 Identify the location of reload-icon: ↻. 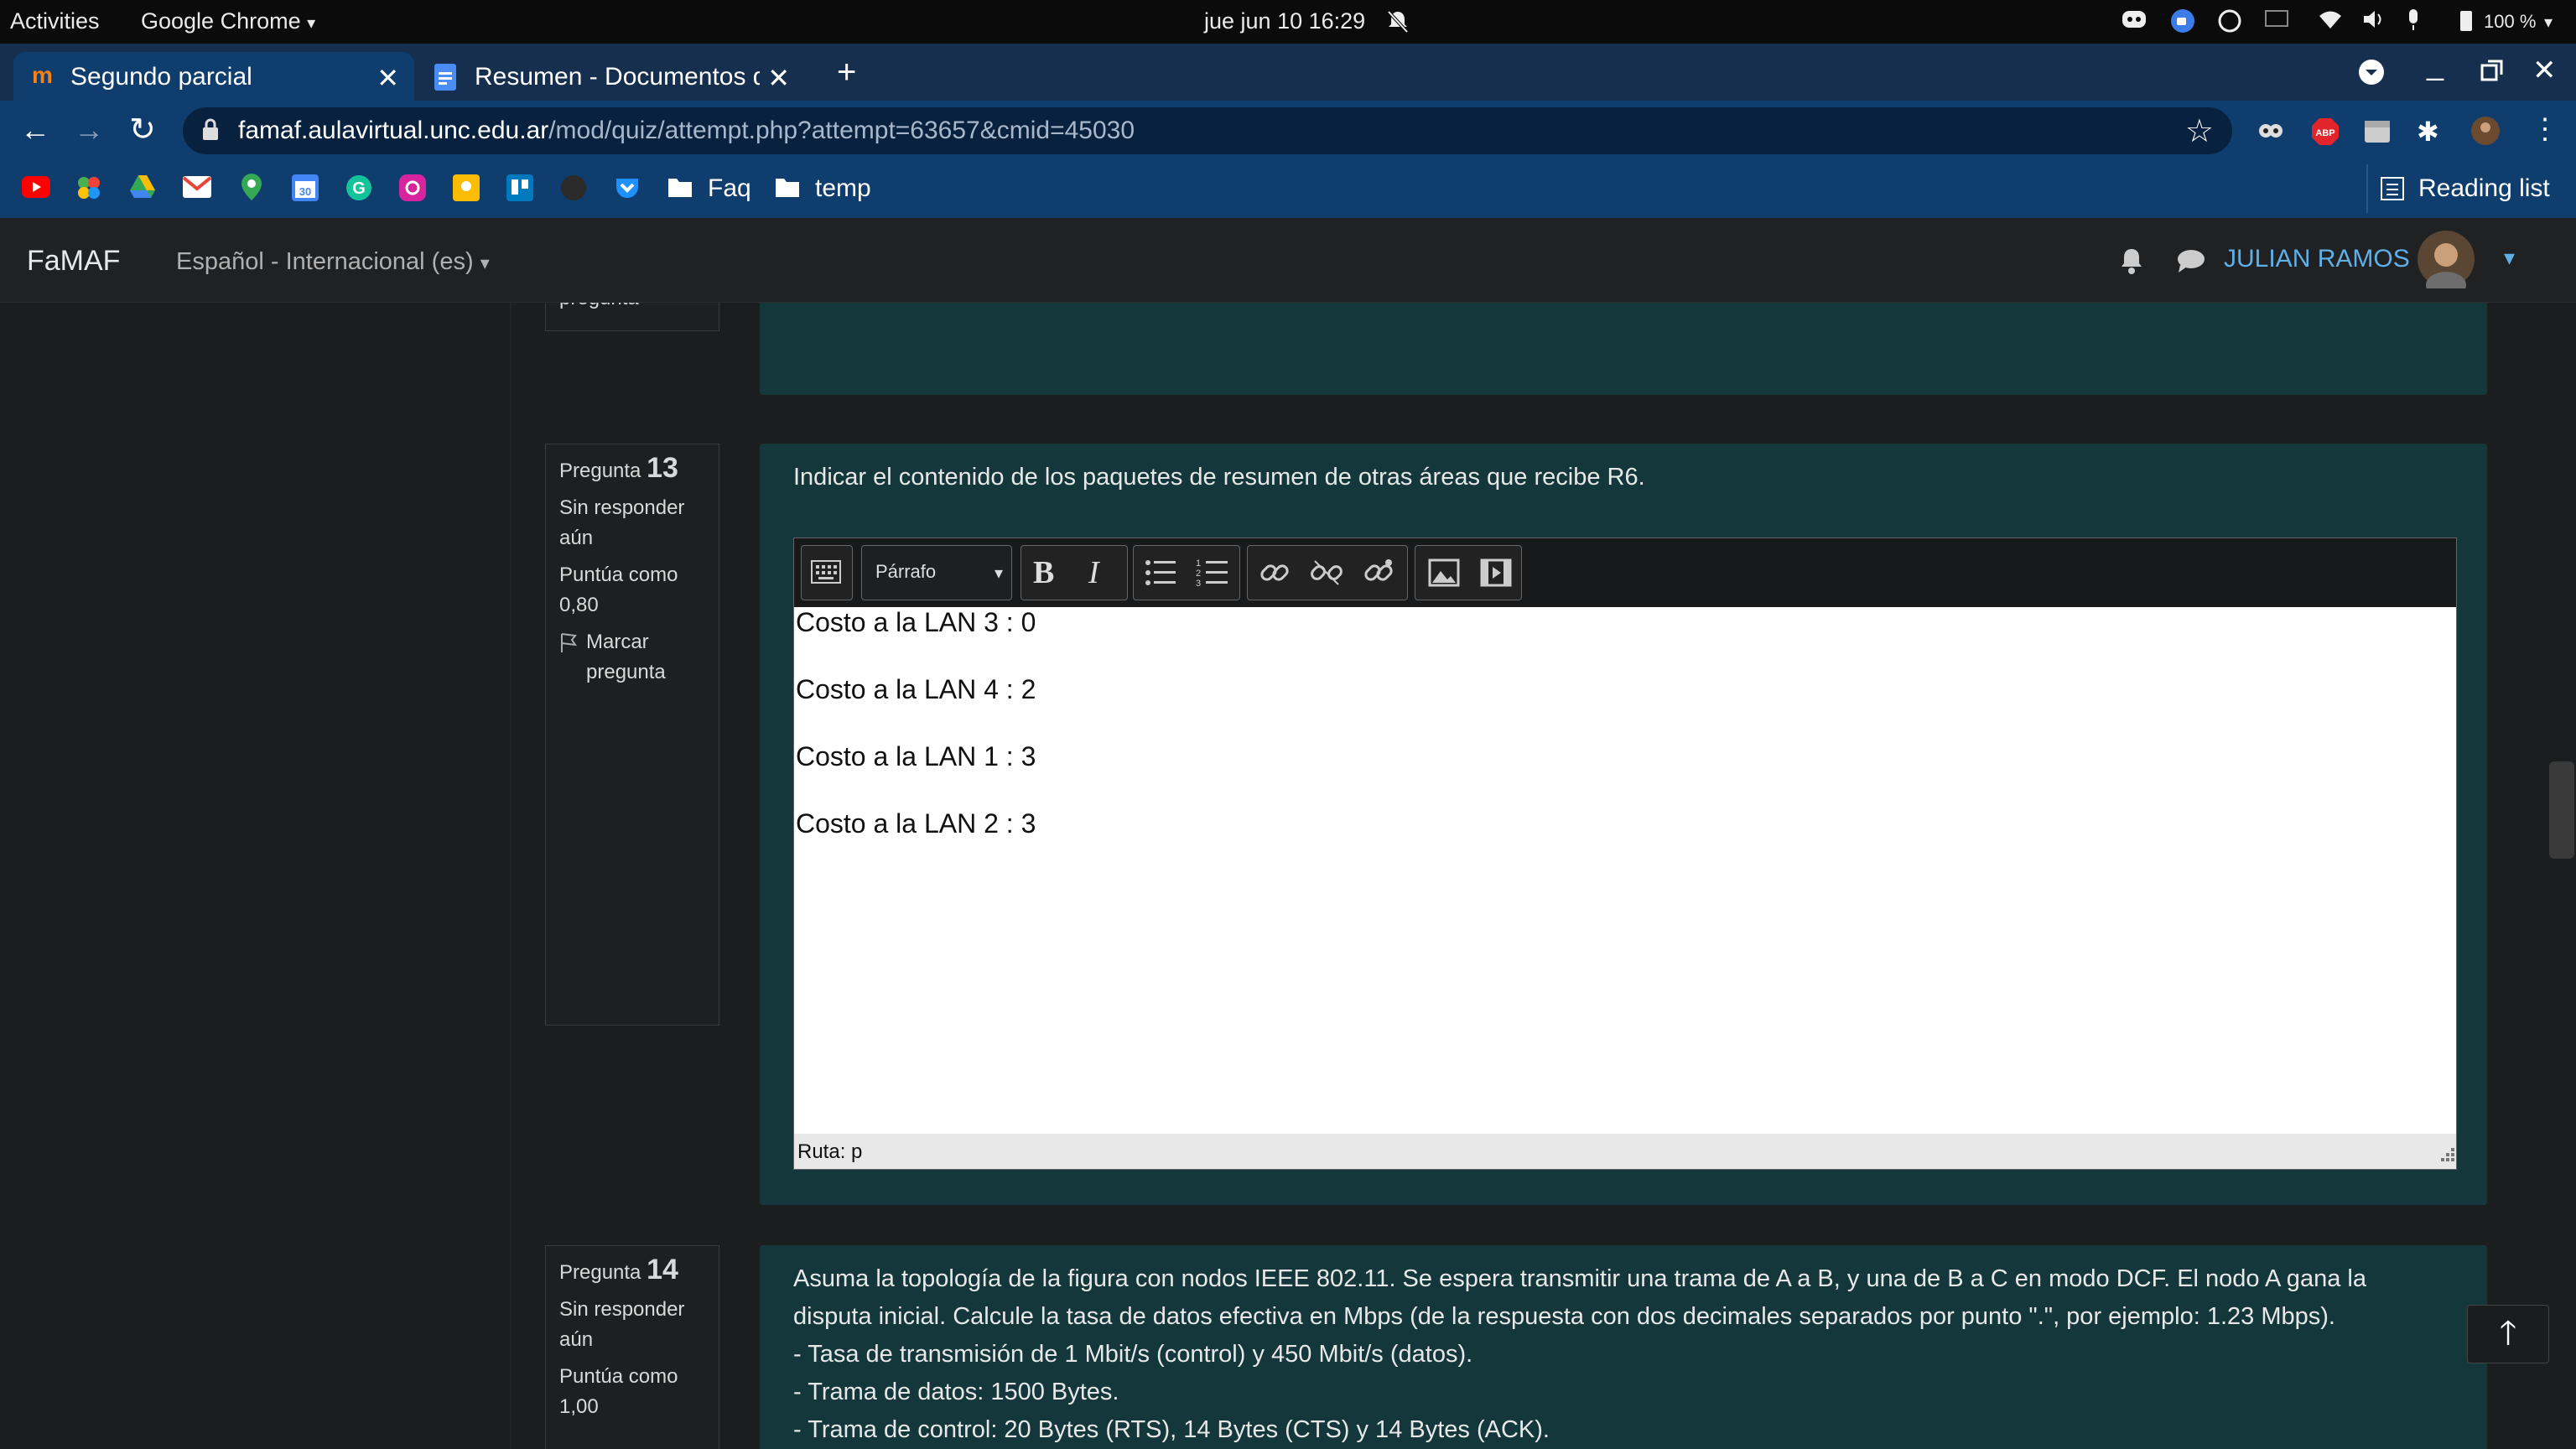
(142, 129).